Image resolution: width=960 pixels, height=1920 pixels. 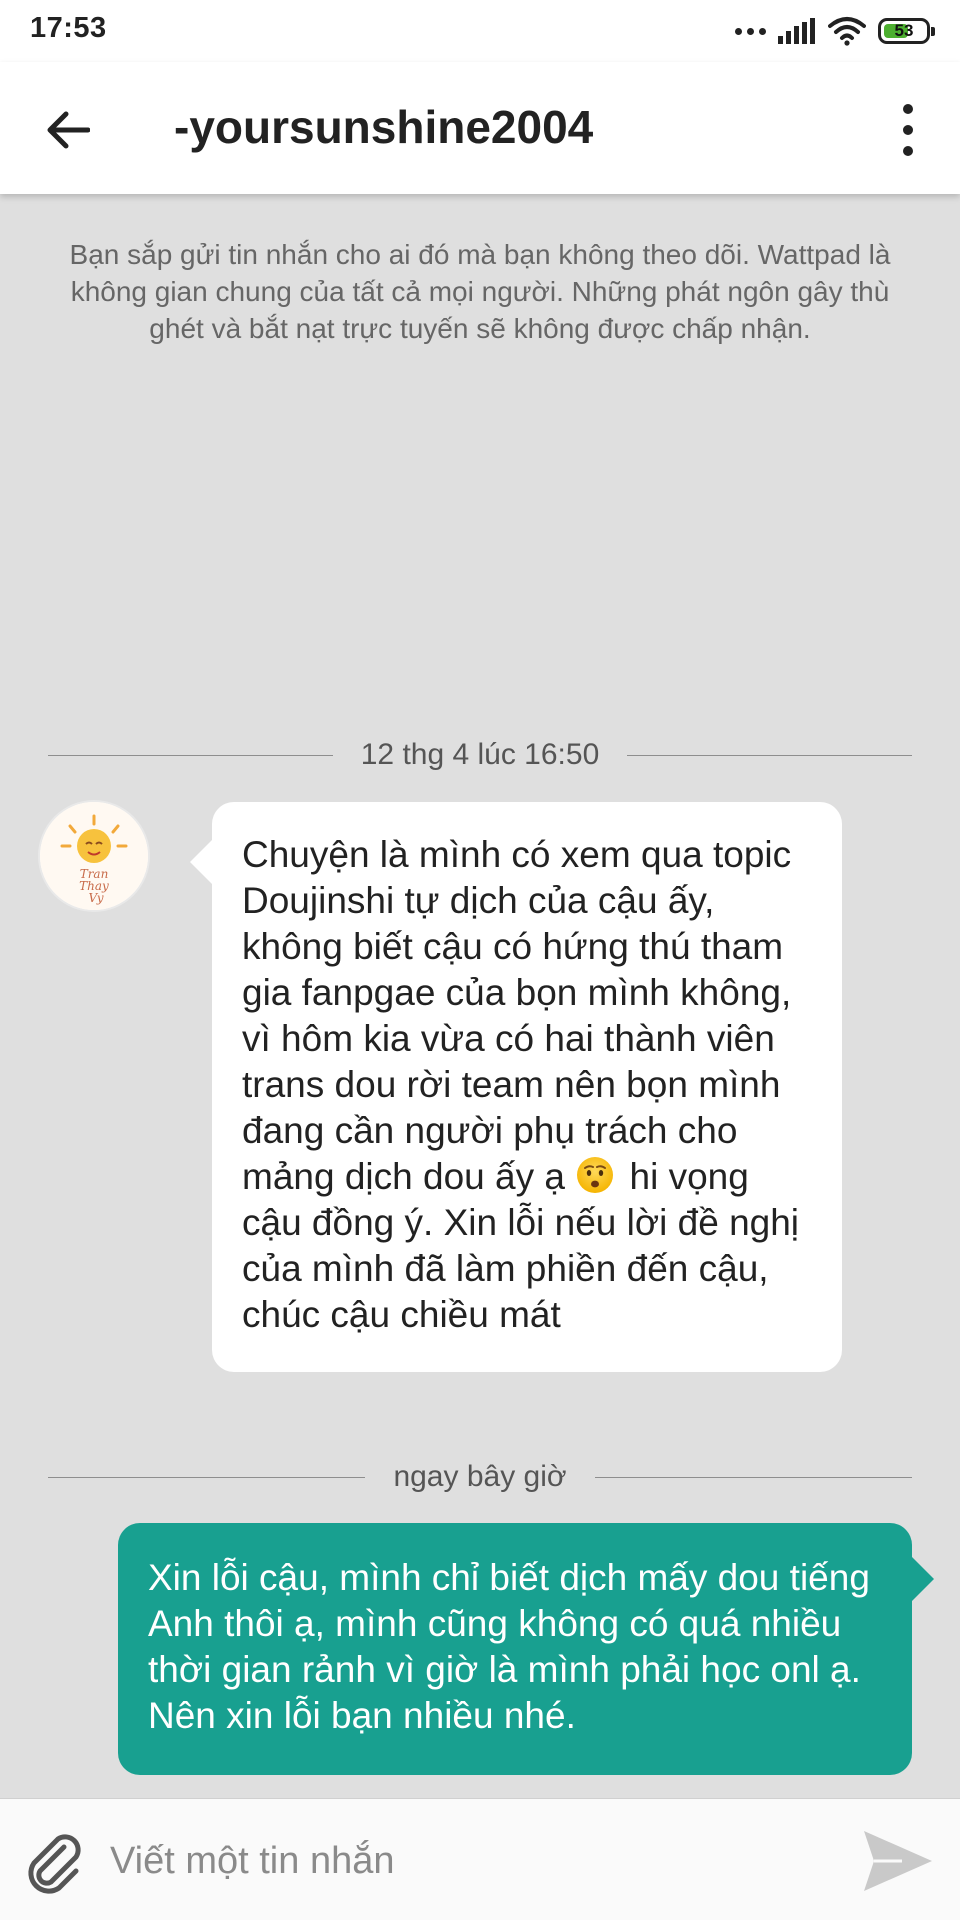 I want to click on conversation-title: -yoursunshine2004, so click(x=384, y=127).